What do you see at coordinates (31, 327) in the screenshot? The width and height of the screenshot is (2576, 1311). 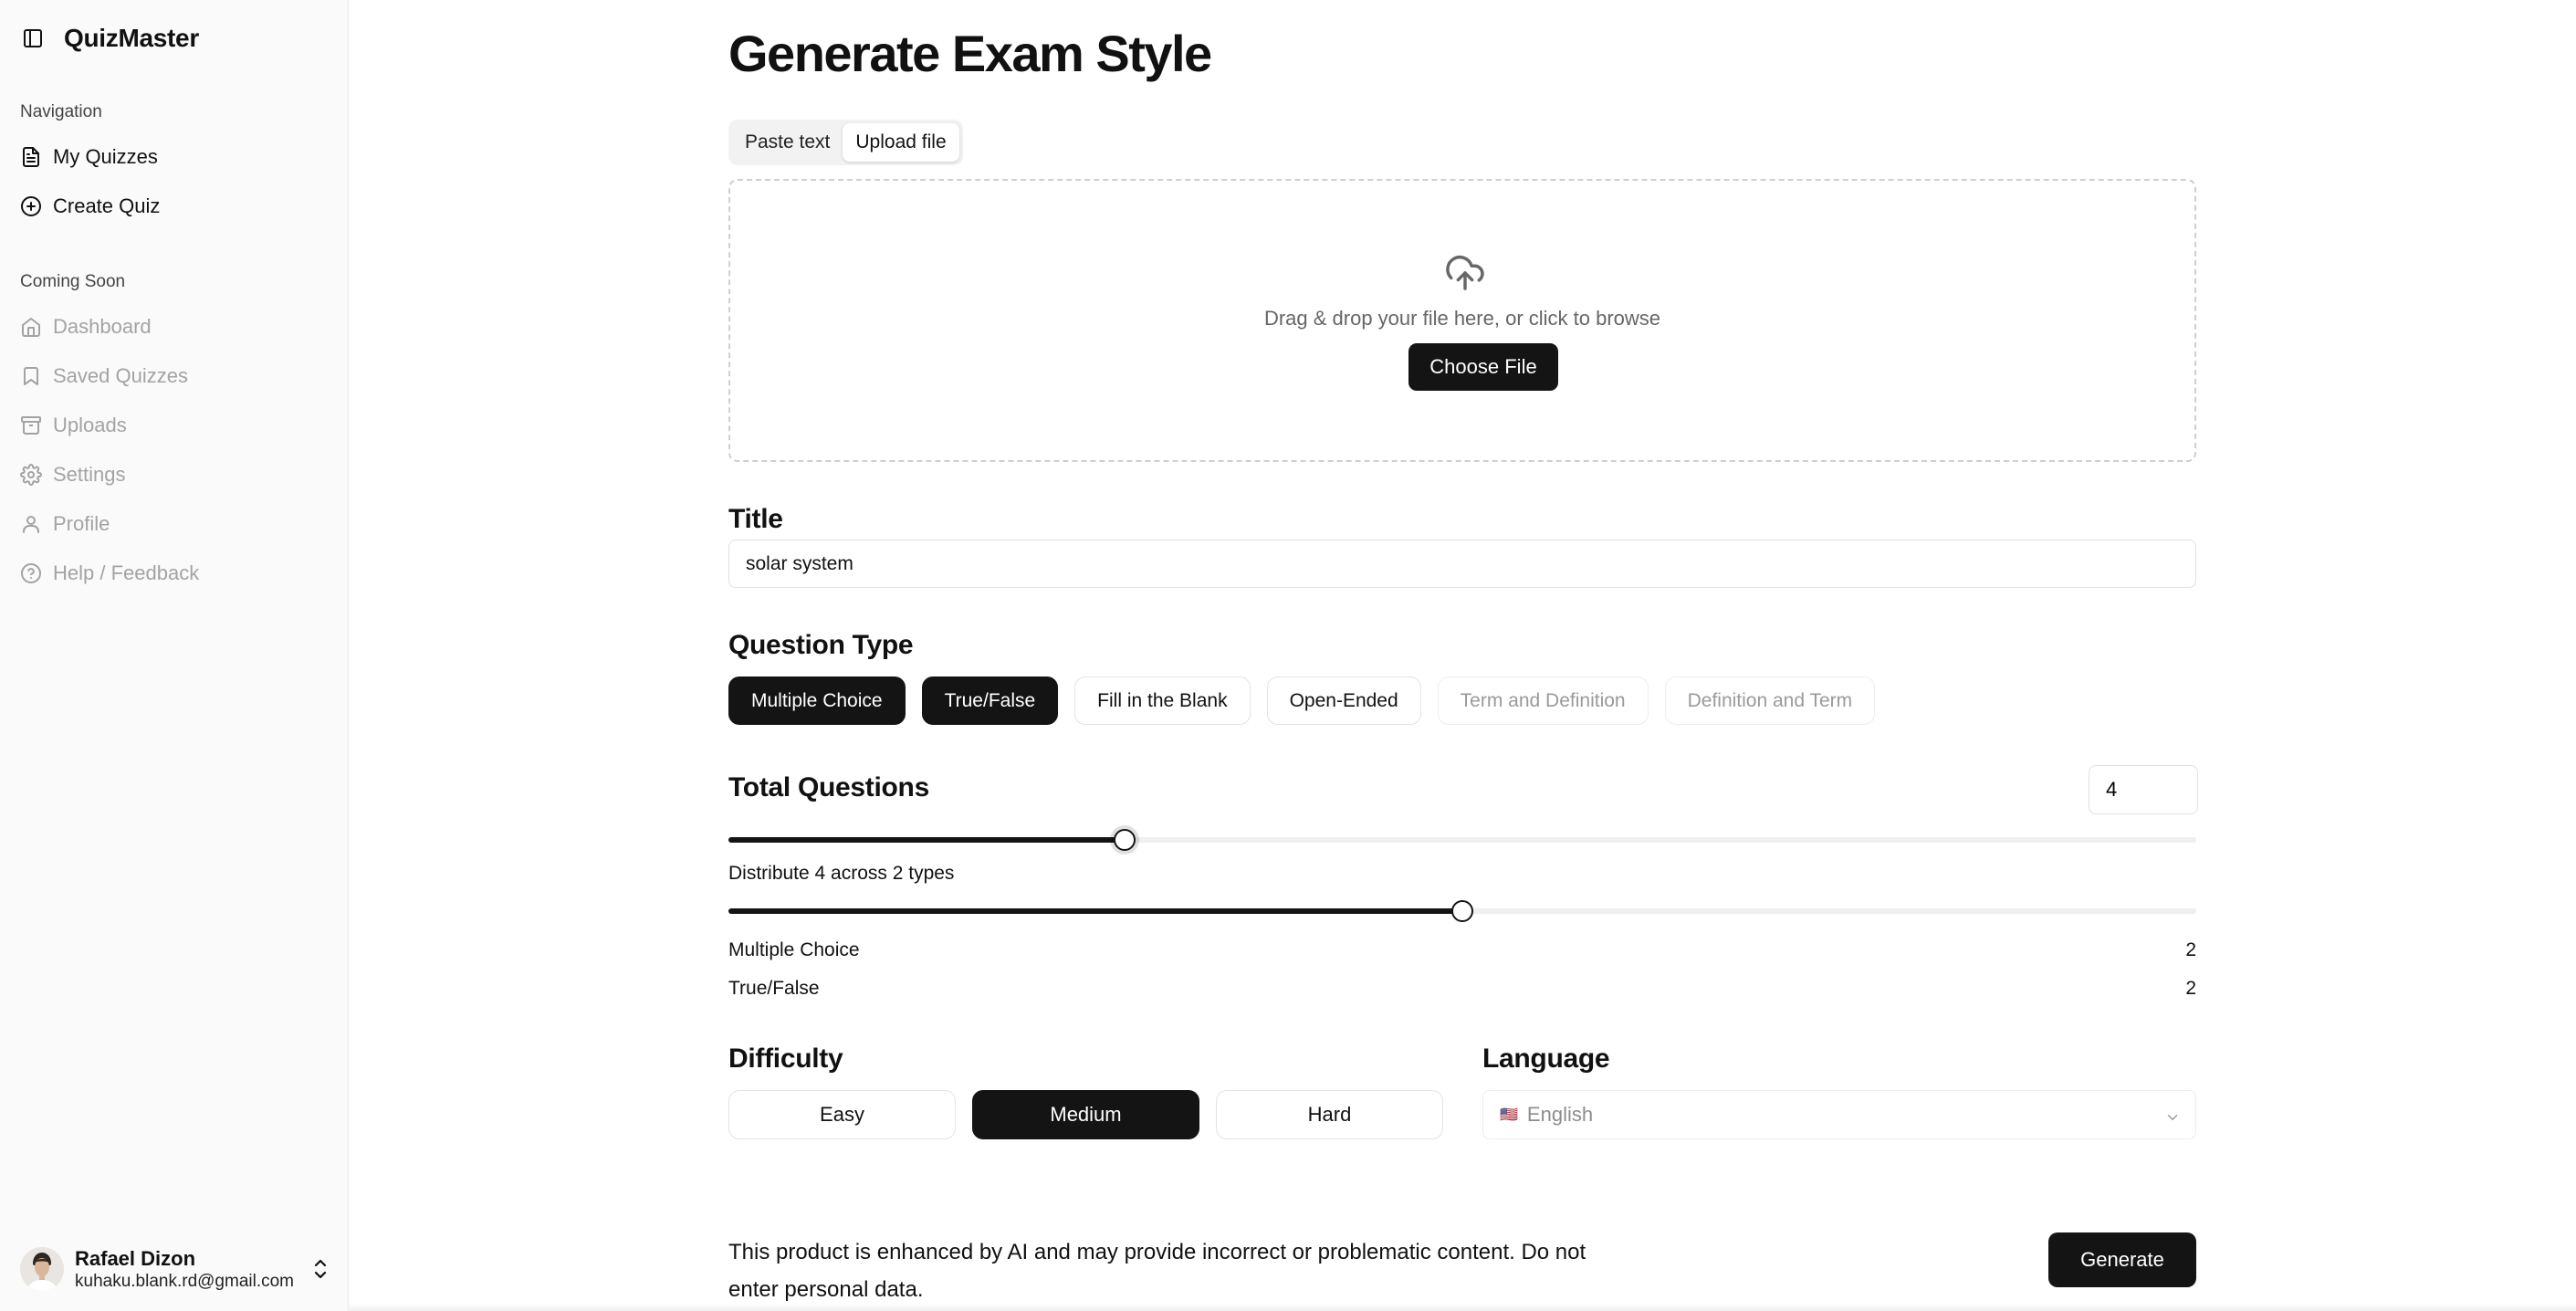 I see `home-icon` at bounding box center [31, 327].